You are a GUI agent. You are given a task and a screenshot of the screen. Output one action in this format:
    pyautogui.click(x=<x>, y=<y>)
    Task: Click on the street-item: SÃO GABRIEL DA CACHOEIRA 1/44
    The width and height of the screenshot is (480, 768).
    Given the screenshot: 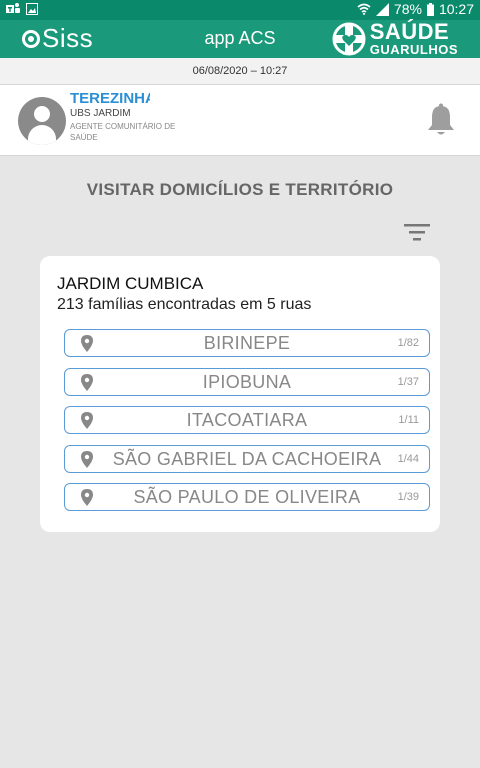 What is the action you would take?
    pyautogui.click(x=247, y=458)
    